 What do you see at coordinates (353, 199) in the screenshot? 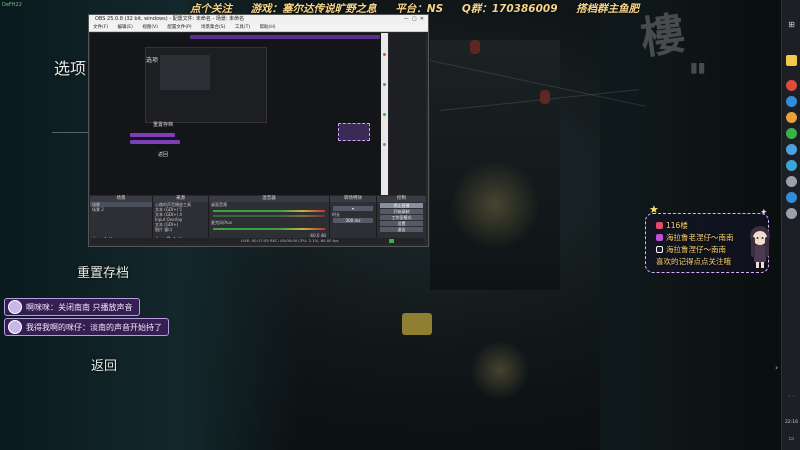
I see `dock-transitions-header: 转场特效` at bounding box center [353, 199].